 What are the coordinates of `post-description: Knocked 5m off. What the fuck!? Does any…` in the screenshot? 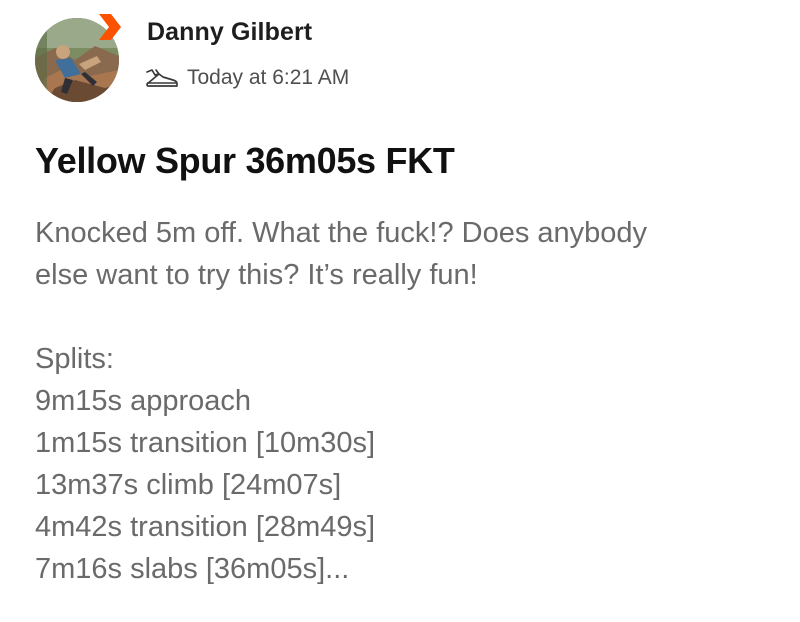 It's located at (405, 254).